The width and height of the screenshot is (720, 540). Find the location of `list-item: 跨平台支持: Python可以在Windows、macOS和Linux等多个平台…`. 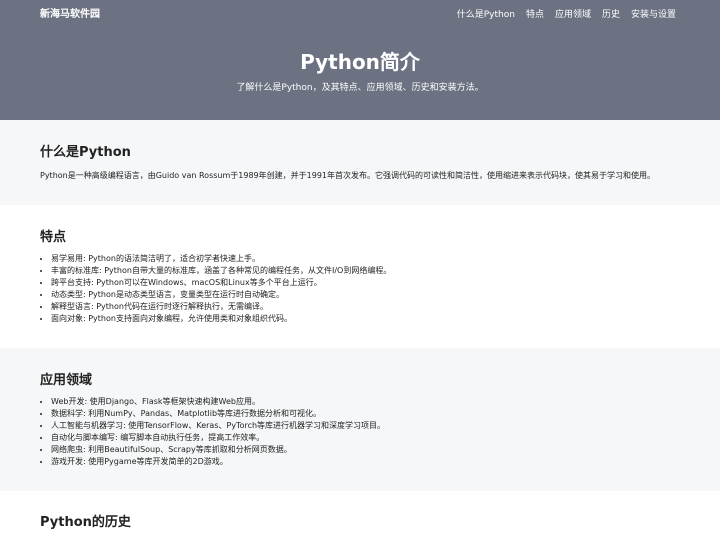

list-item: 跨平台支持: Python可以在Windows、macOS和Linux等多个平台… is located at coordinates (365, 283).